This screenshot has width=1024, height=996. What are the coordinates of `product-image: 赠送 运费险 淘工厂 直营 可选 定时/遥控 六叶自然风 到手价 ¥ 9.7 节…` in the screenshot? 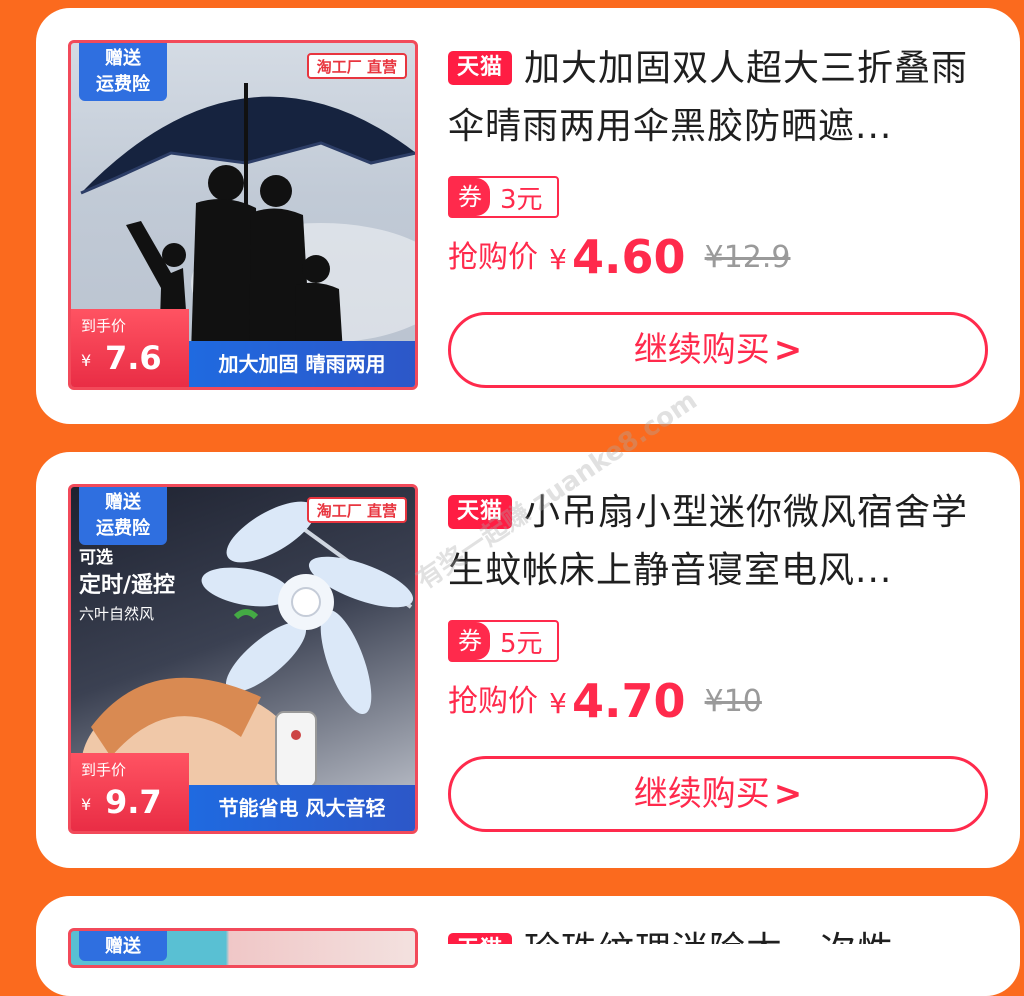 It's located at (243, 659).